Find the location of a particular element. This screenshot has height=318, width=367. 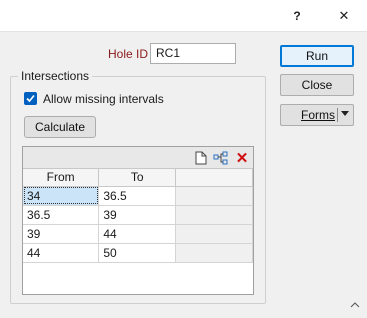

forms-button: Forms is located at coordinates (317, 115).